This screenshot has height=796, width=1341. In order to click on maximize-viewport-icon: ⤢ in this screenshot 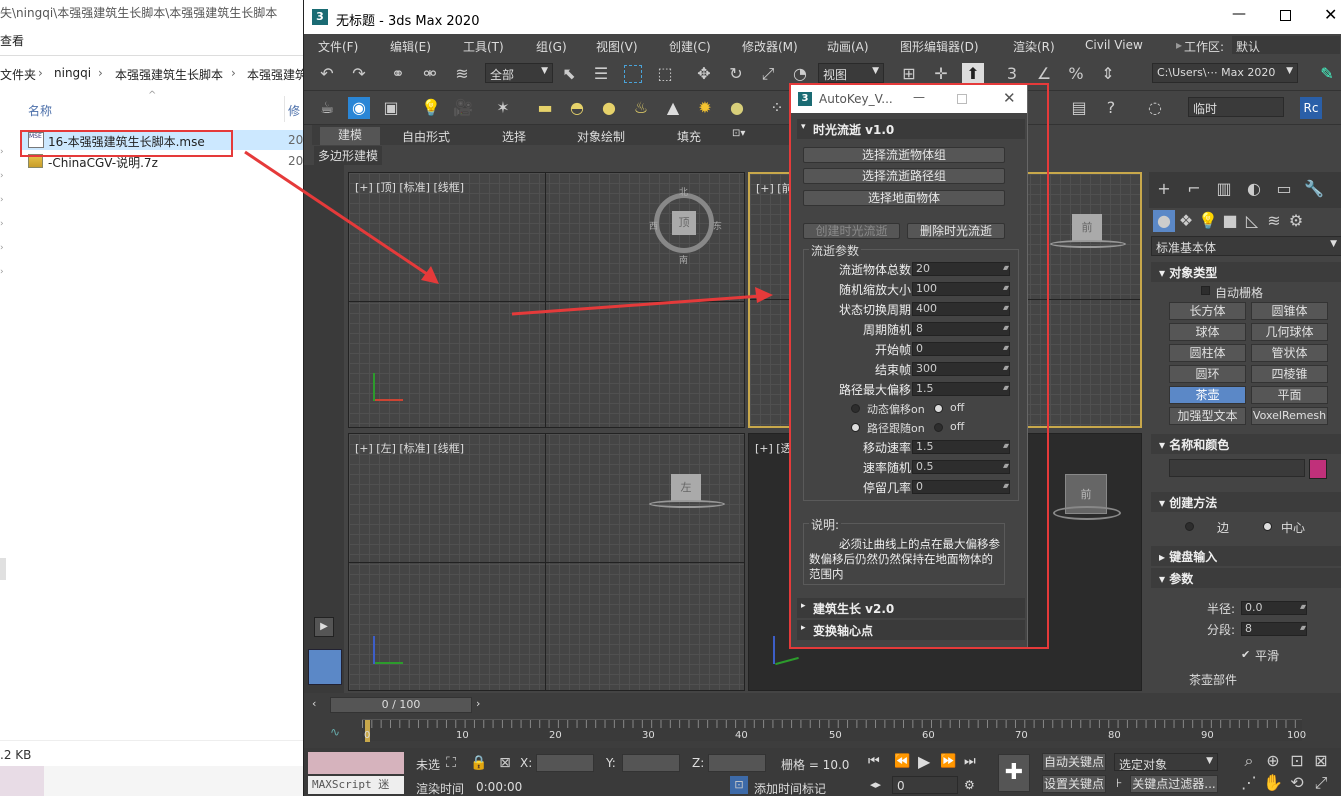, I will do `click(1321, 783)`.